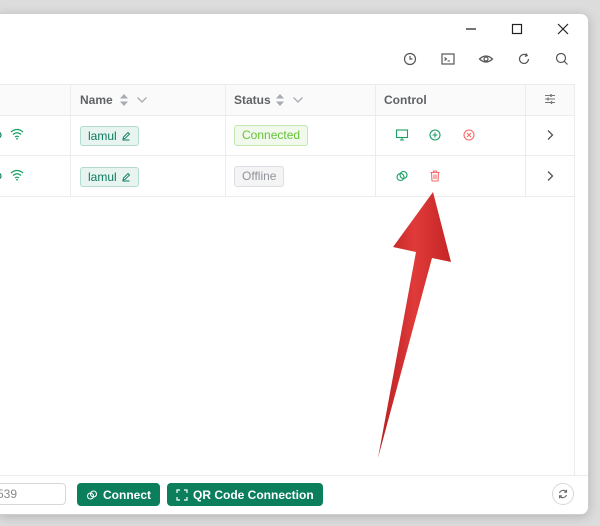  I want to click on toolbar, so click(294, 59).